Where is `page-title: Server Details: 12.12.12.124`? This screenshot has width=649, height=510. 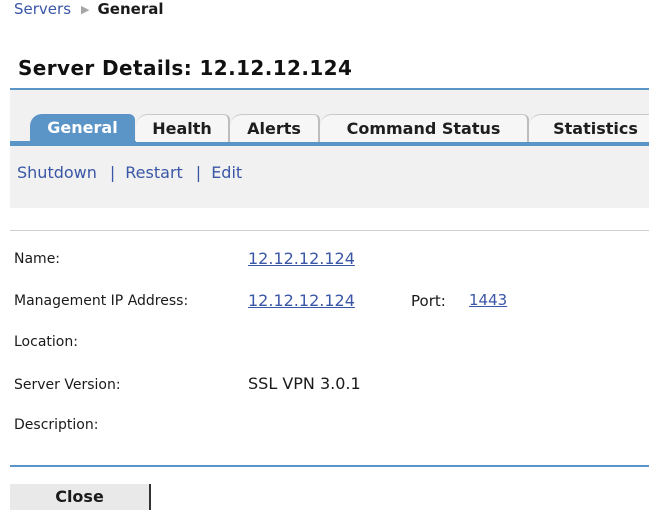
page-title: Server Details: 12.12.12.124 is located at coordinates (185, 68).